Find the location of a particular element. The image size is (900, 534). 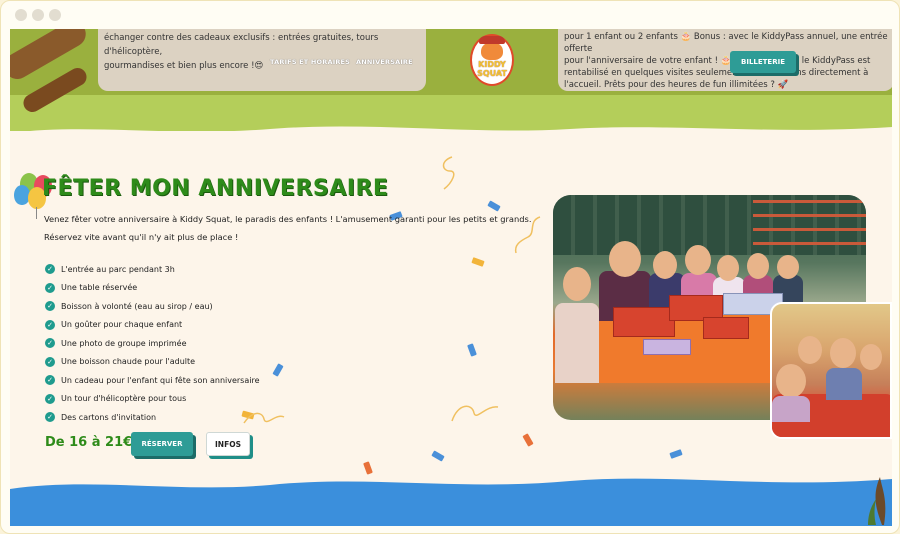

infos-button: INFOS is located at coordinates (228, 444).